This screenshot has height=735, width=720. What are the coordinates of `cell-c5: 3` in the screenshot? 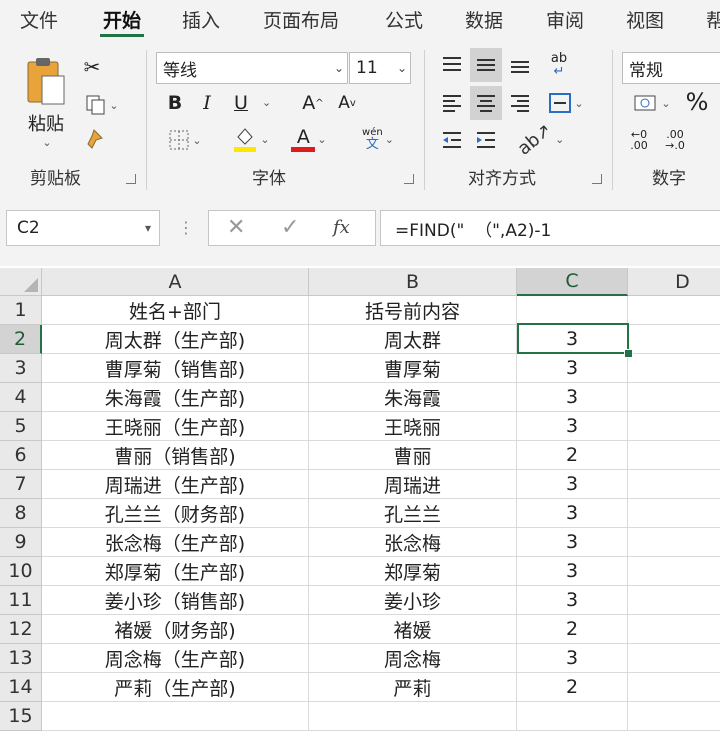 It's located at (572, 426).